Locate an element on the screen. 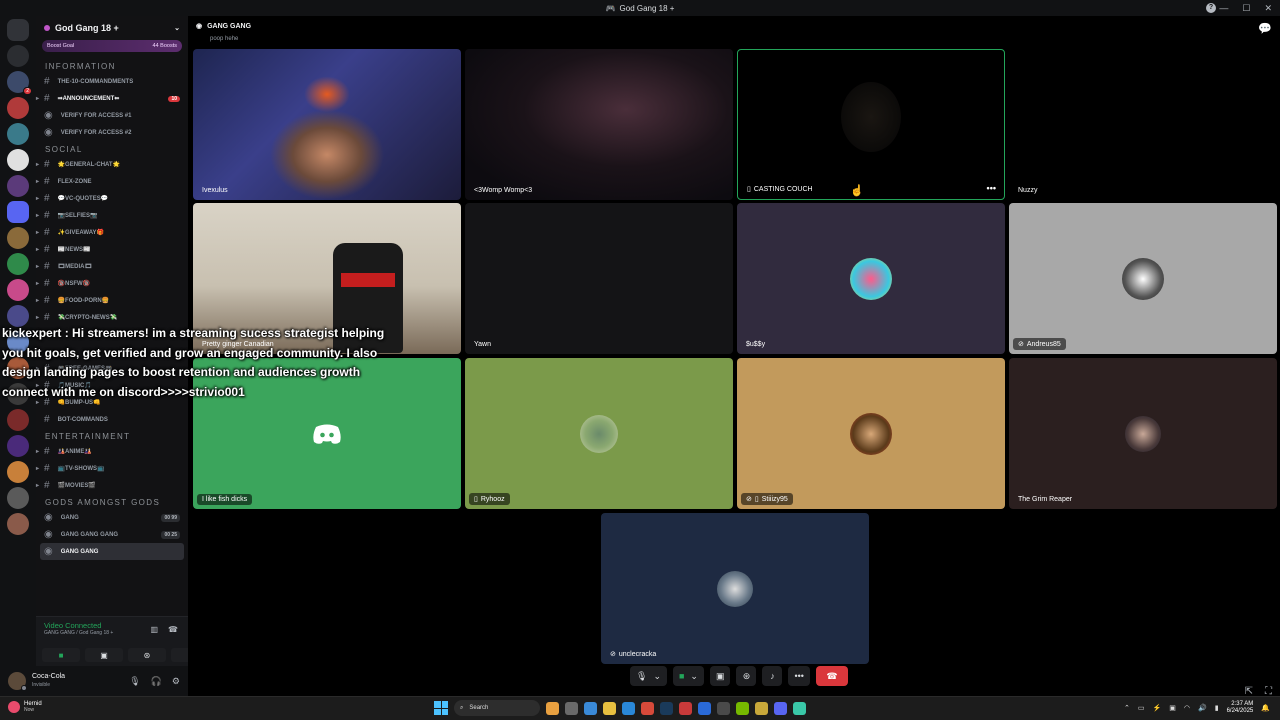 The image size is (1280, 720). zoom-icon is located at coordinates (704, 708).